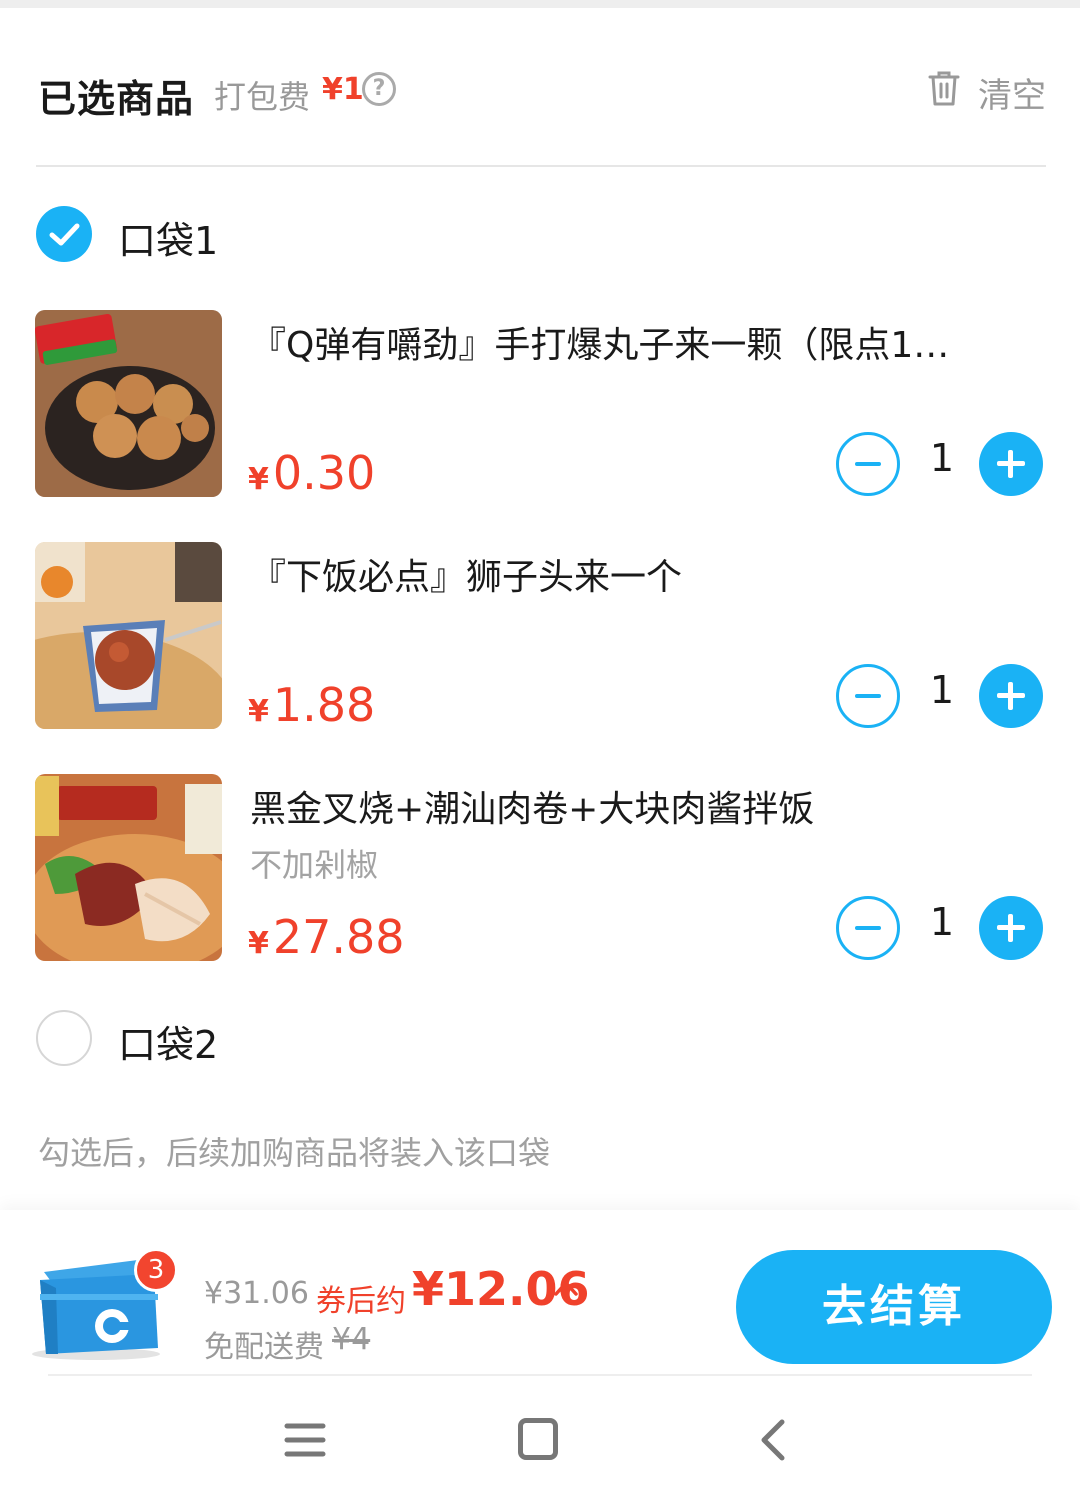  Describe the element at coordinates (343, 89) in the screenshot. I see `pack-fee-value: ¥1` at that location.